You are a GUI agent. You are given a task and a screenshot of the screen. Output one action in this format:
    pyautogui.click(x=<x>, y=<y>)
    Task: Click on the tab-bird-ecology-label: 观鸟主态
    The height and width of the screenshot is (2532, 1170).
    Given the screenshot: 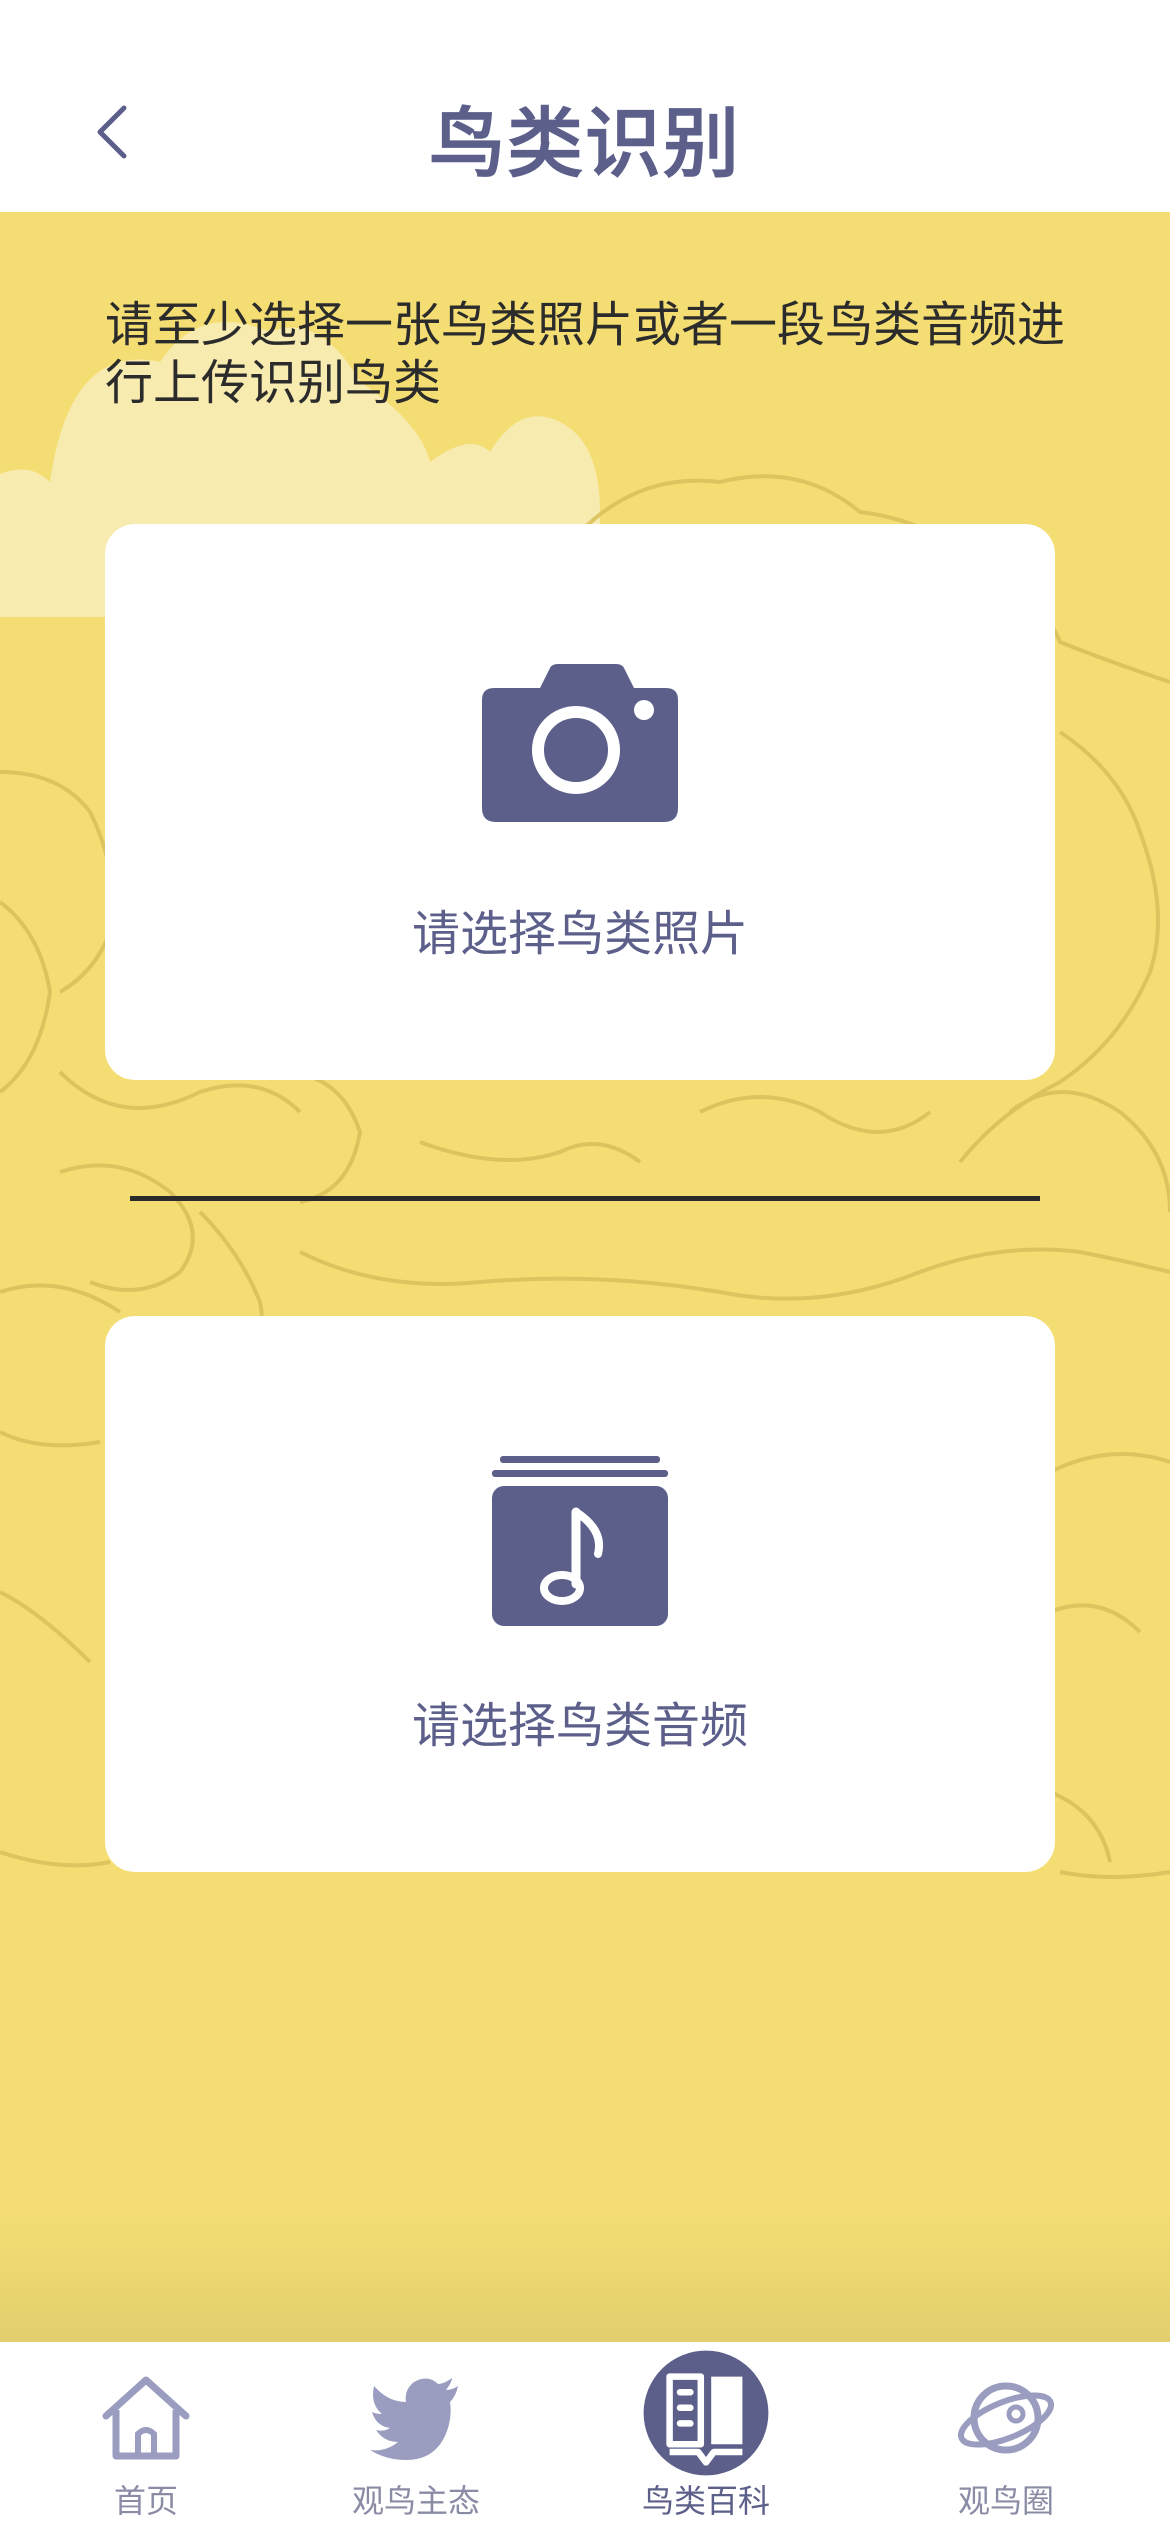 What is the action you would take?
    pyautogui.click(x=415, y=2501)
    